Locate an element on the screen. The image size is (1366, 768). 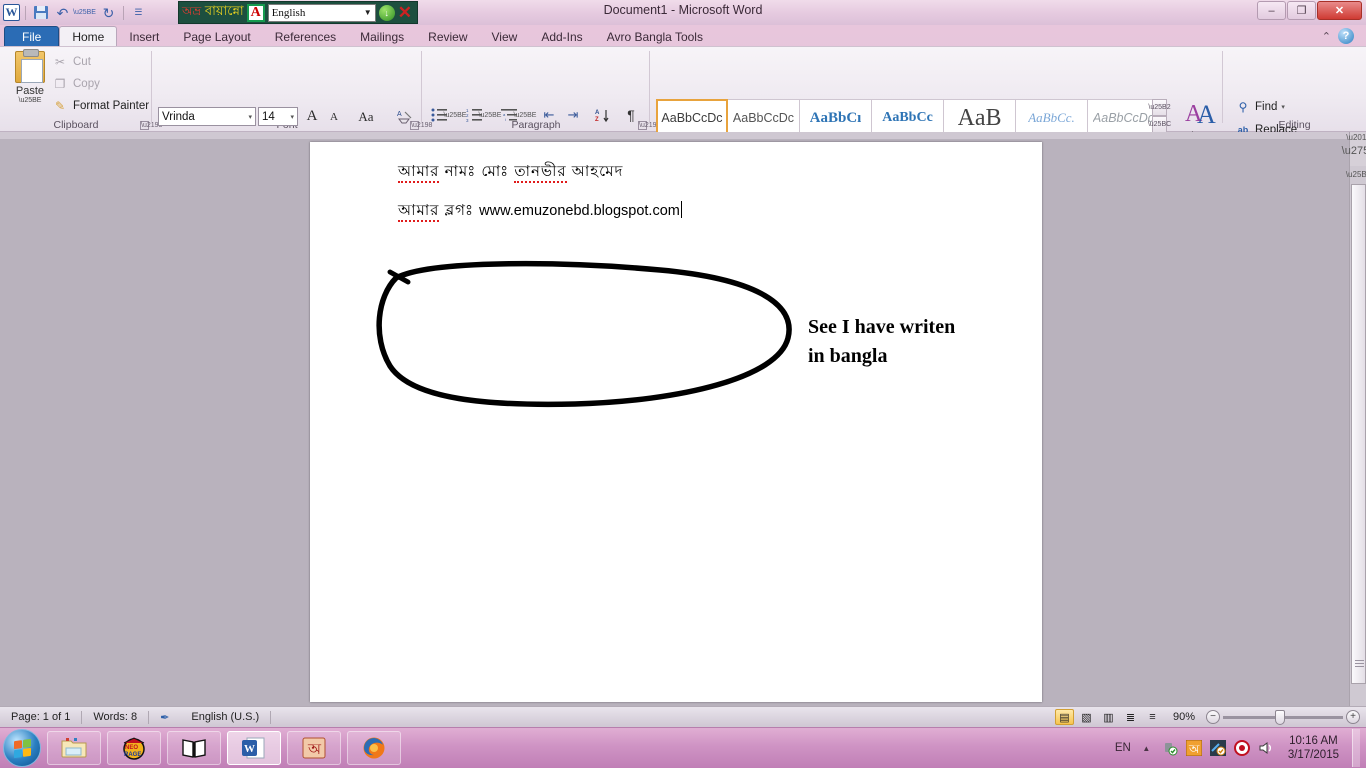
proofing-errors-icon: ✒ is located at coordinates (164, 717).